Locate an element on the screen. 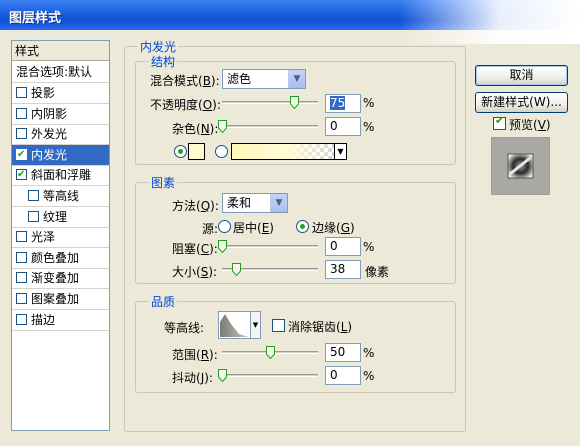 This screenshot has width=580, height=446. gradient-radio is located at coordinates (221, 151).